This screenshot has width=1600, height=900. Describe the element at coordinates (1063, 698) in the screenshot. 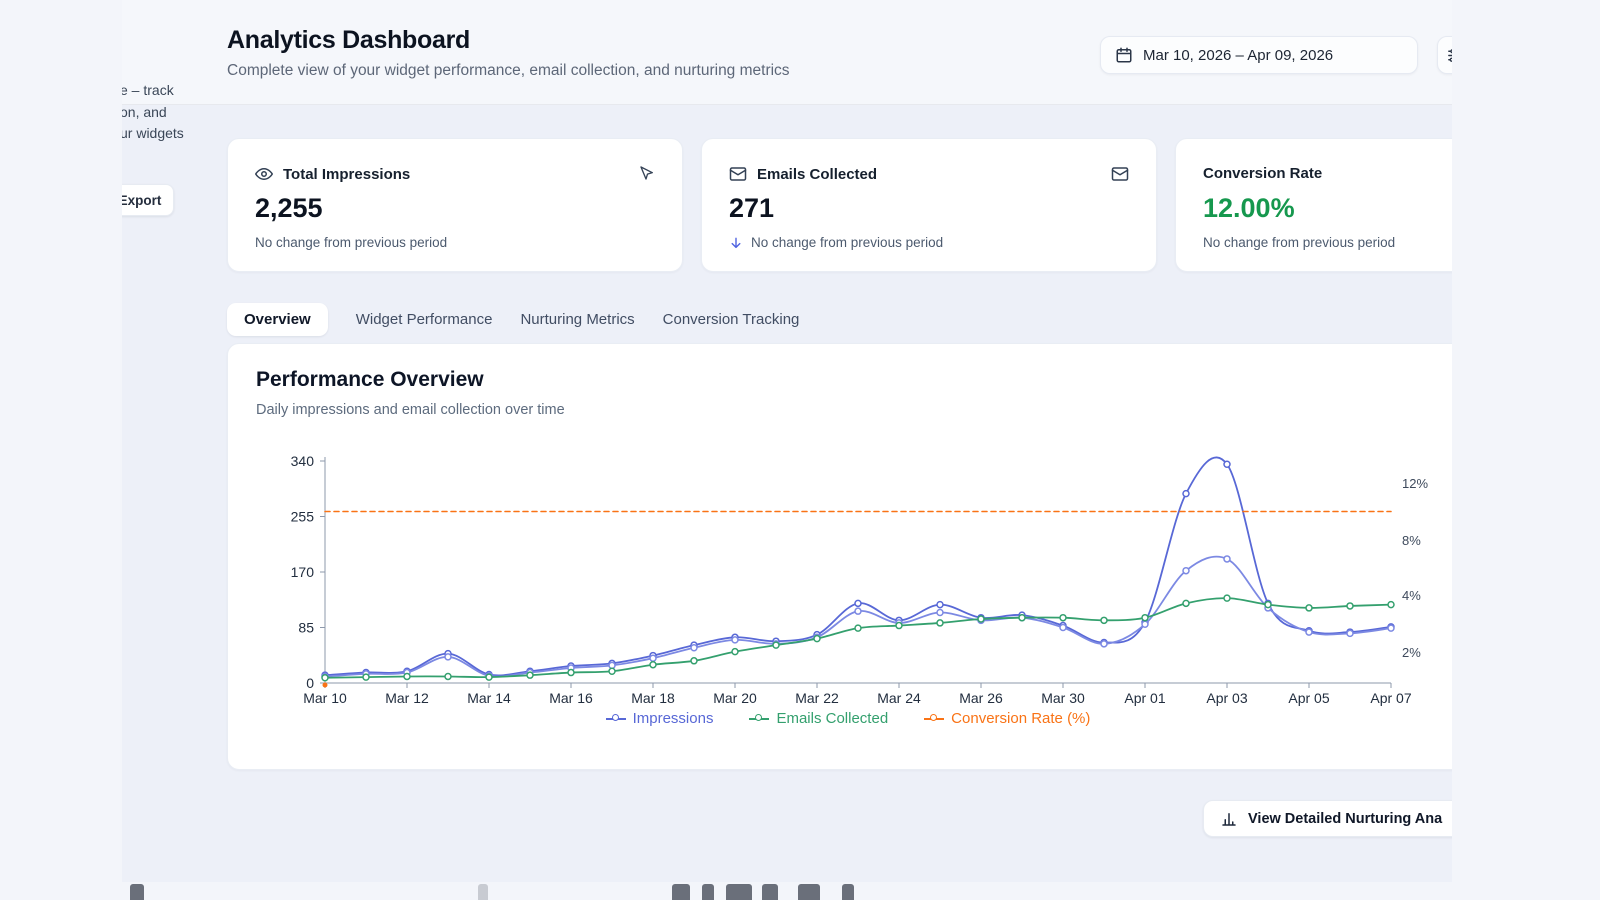

I see `svg-text: Mar 30` at that location.